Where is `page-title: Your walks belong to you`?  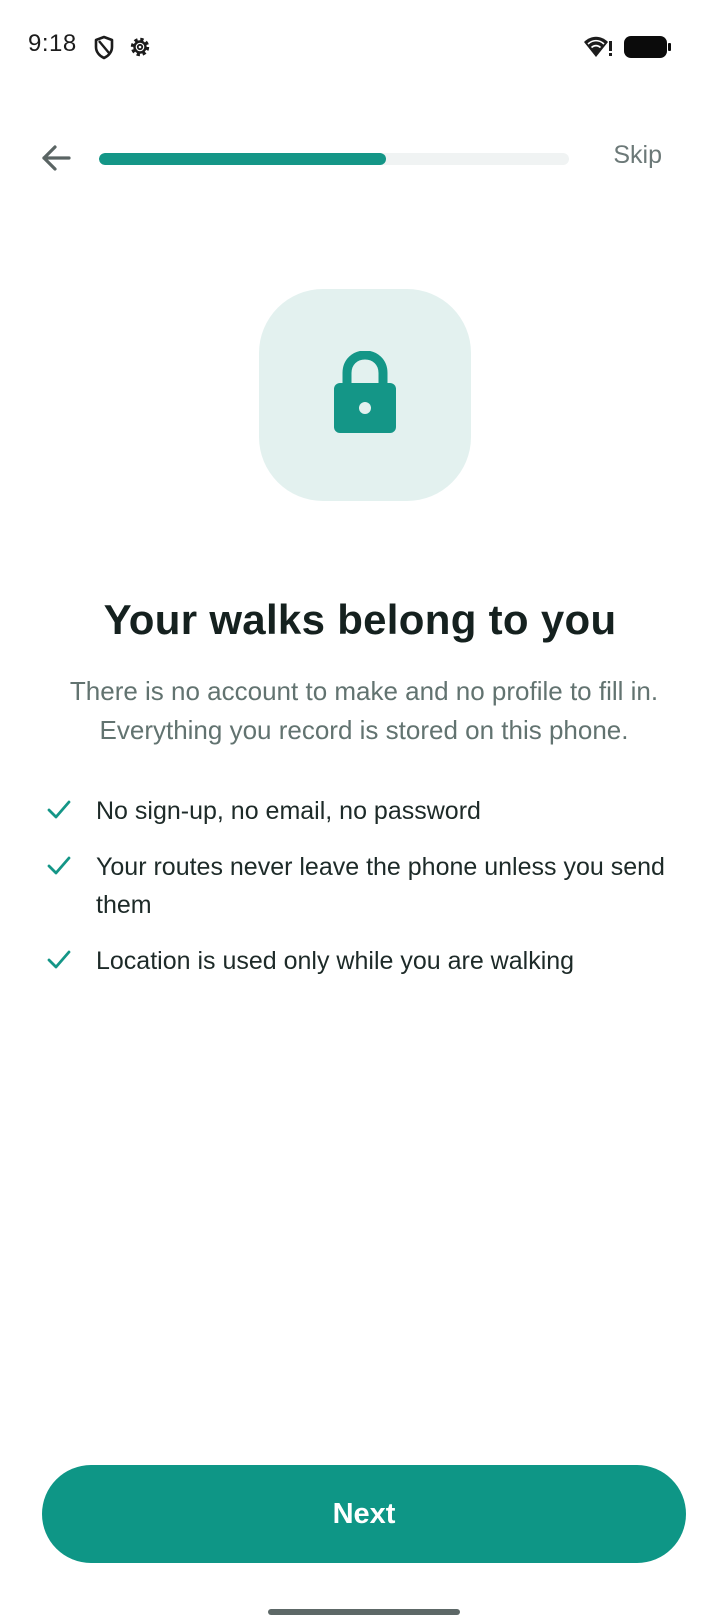
page-title: Your walks belong to you is located at coordinates (360, 619).